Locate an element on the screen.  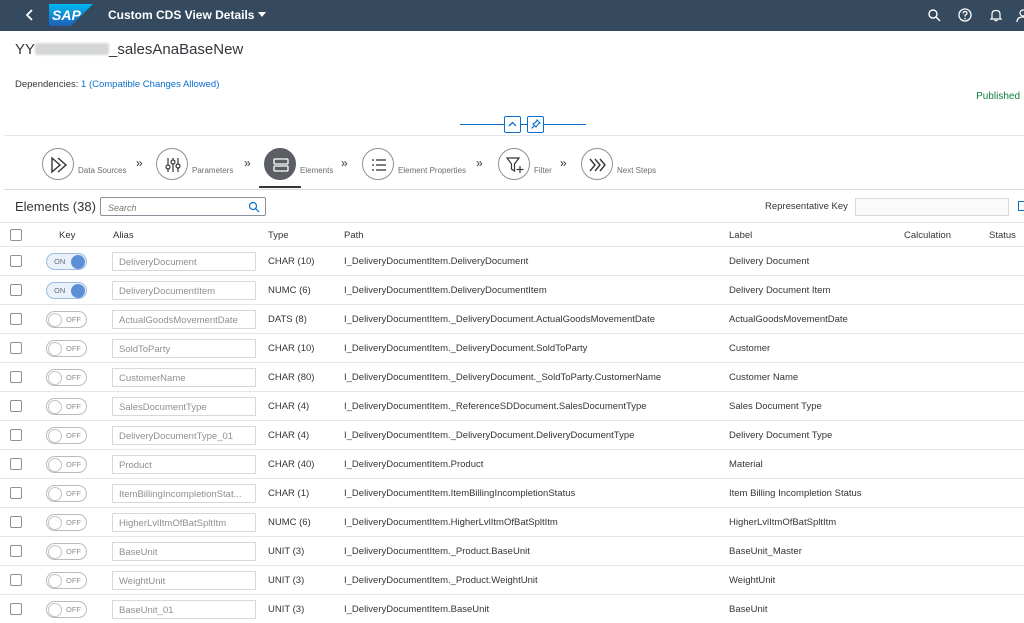
back-icon is located at coordinates (30, 15).